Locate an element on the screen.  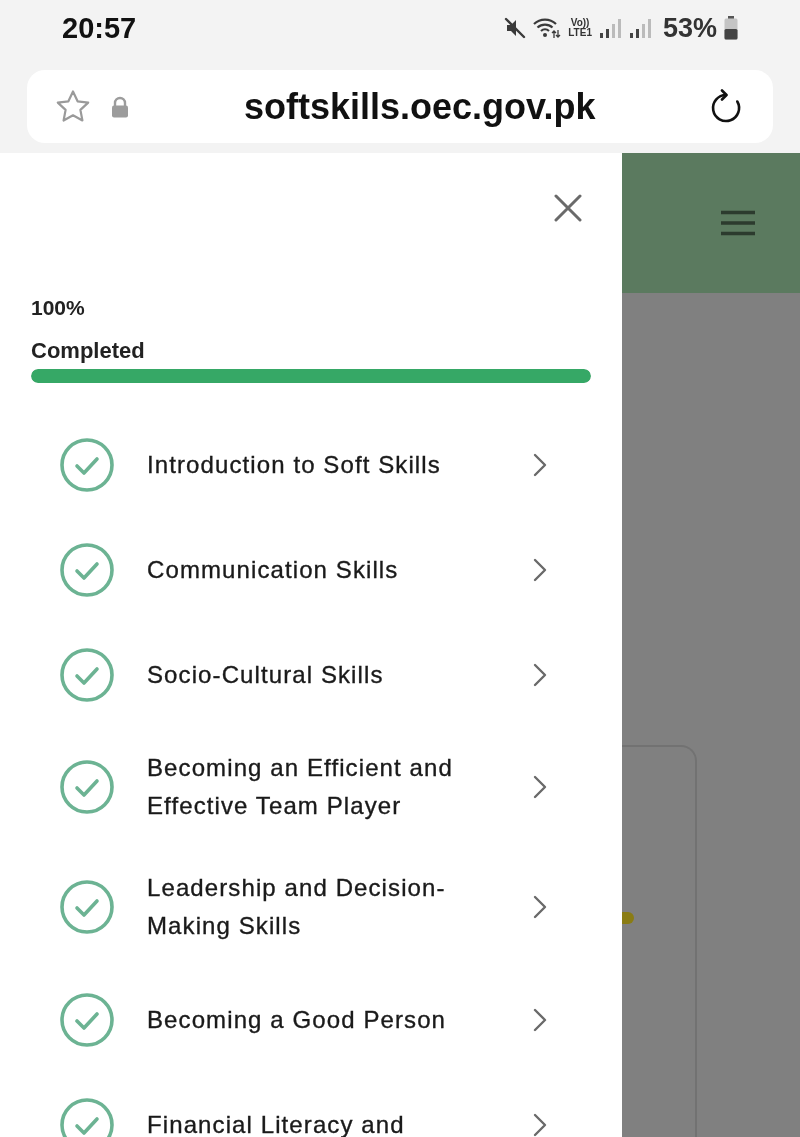
close-icon is located at coordinates (568, 208).